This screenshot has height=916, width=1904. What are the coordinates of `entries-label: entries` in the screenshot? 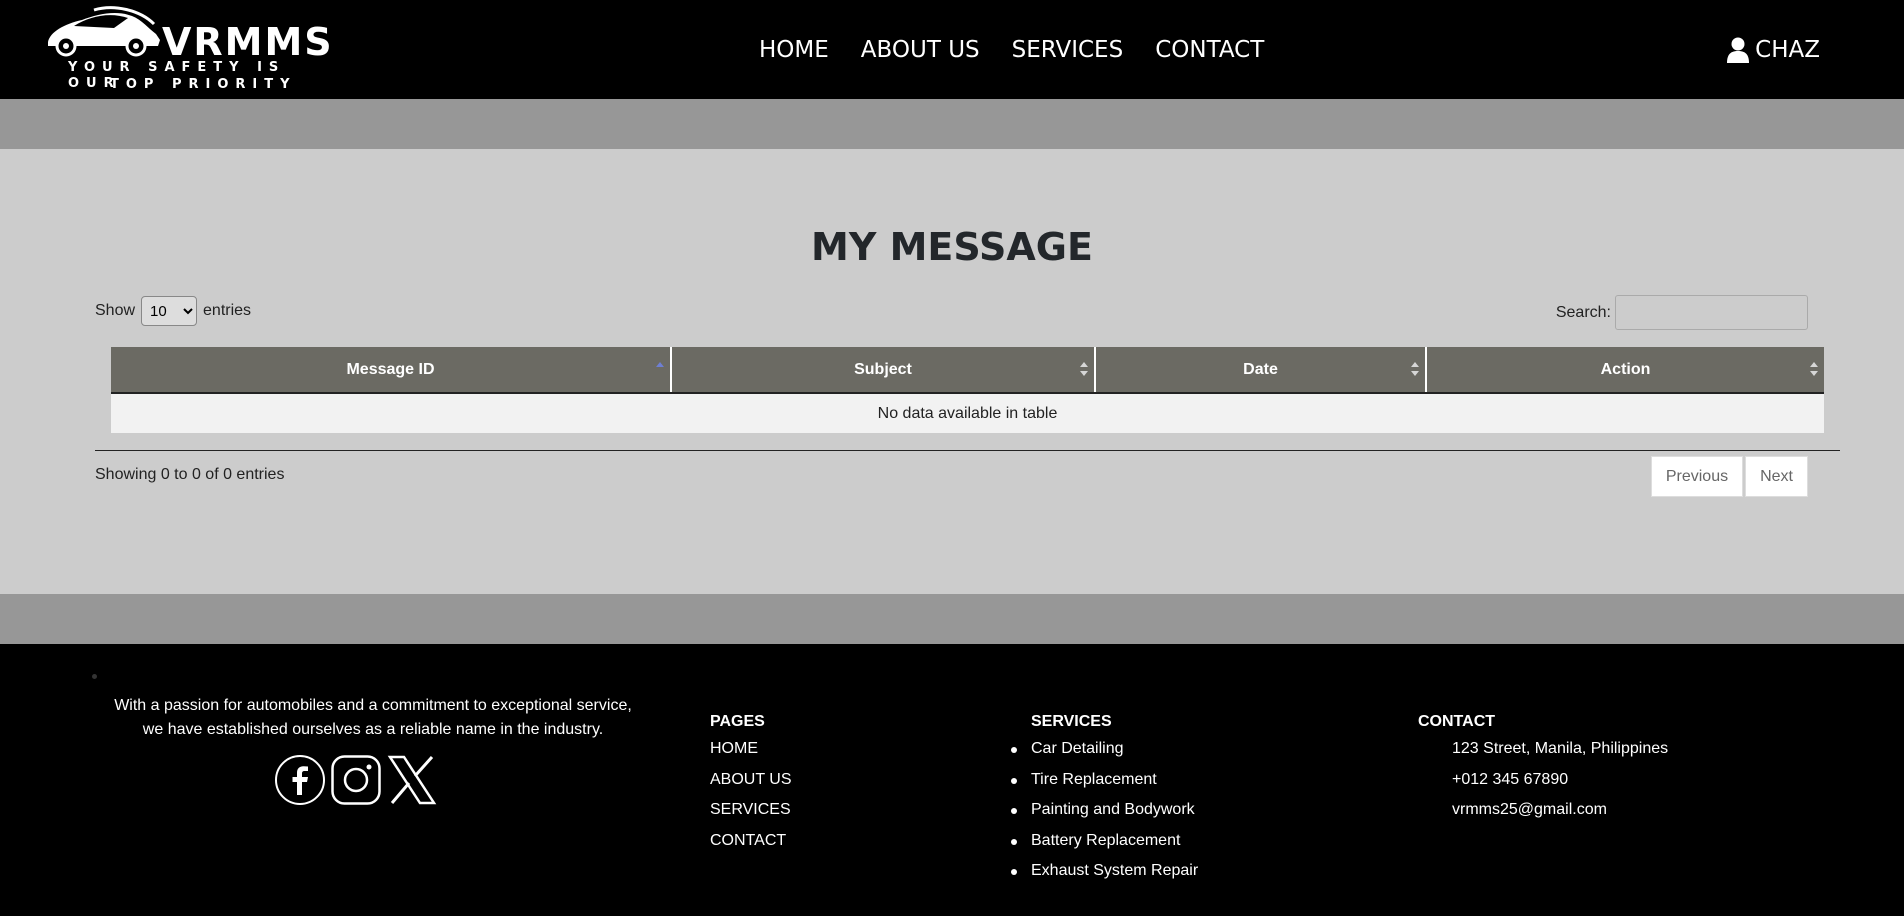 It's located at (227, 310).